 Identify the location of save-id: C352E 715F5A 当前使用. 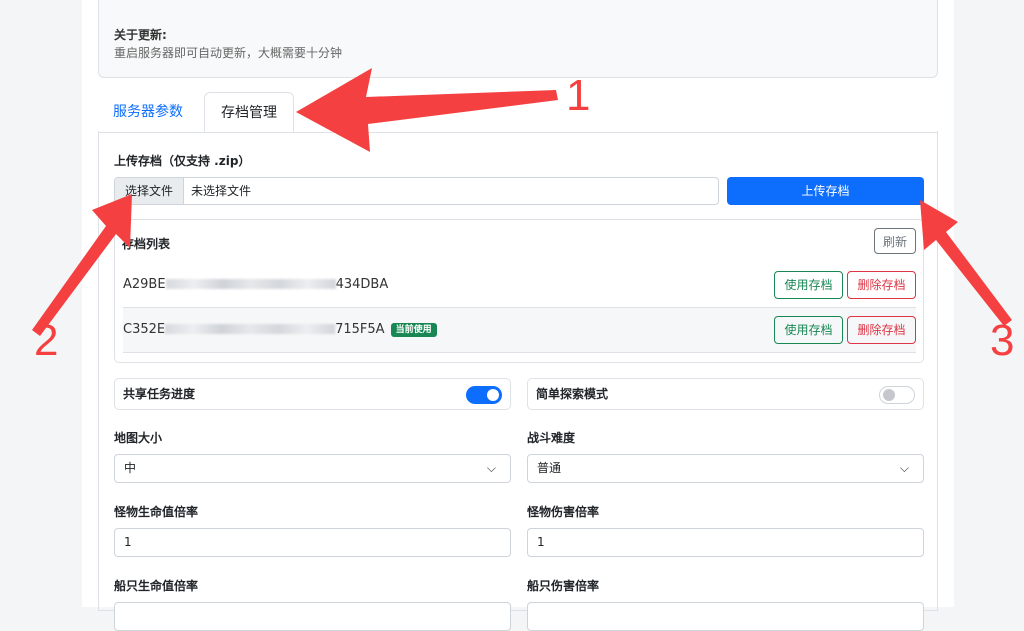
(280, 330).